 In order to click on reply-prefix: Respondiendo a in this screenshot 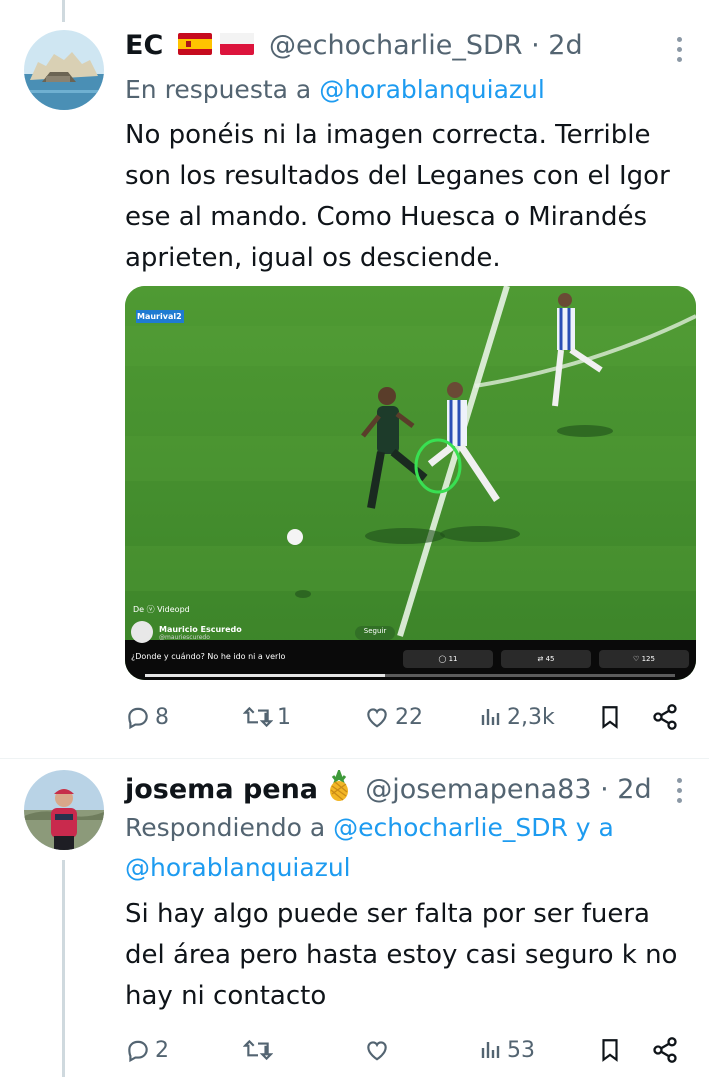, I will do `click(229, 827)`.